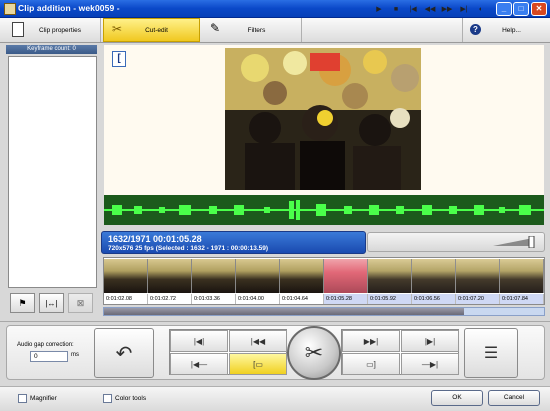  I want to click on go-start-button: |◀◀, so click(258, 341).